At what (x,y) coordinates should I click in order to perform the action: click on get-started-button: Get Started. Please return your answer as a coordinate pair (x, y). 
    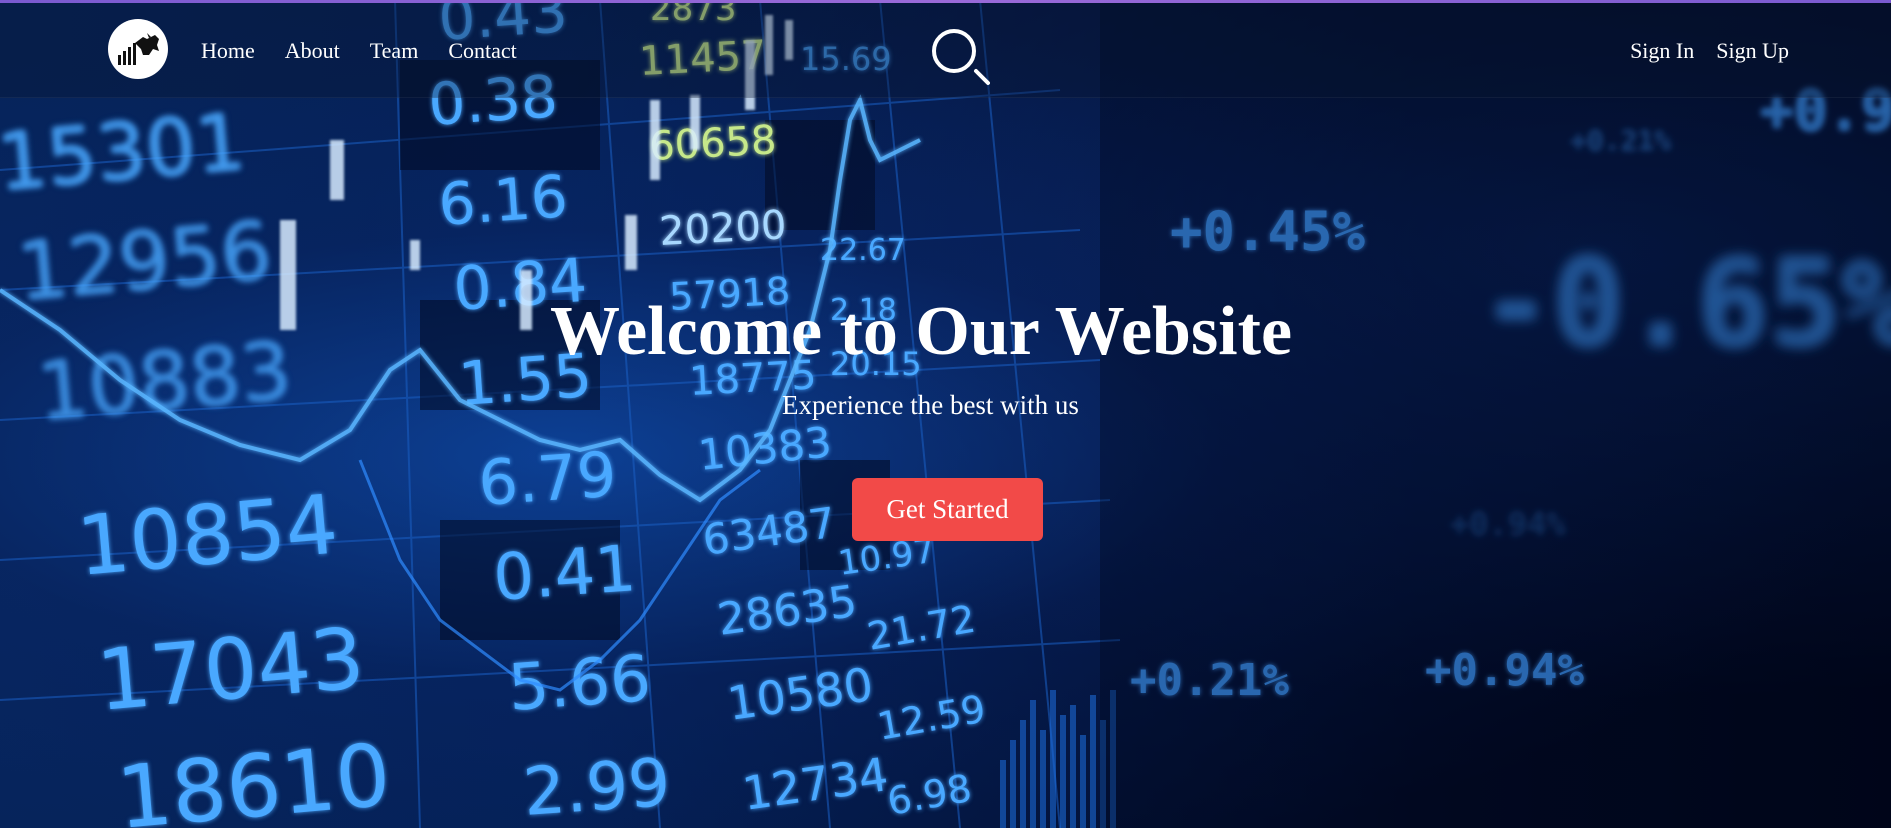
    Looking at the image, I should click on (947, 509).